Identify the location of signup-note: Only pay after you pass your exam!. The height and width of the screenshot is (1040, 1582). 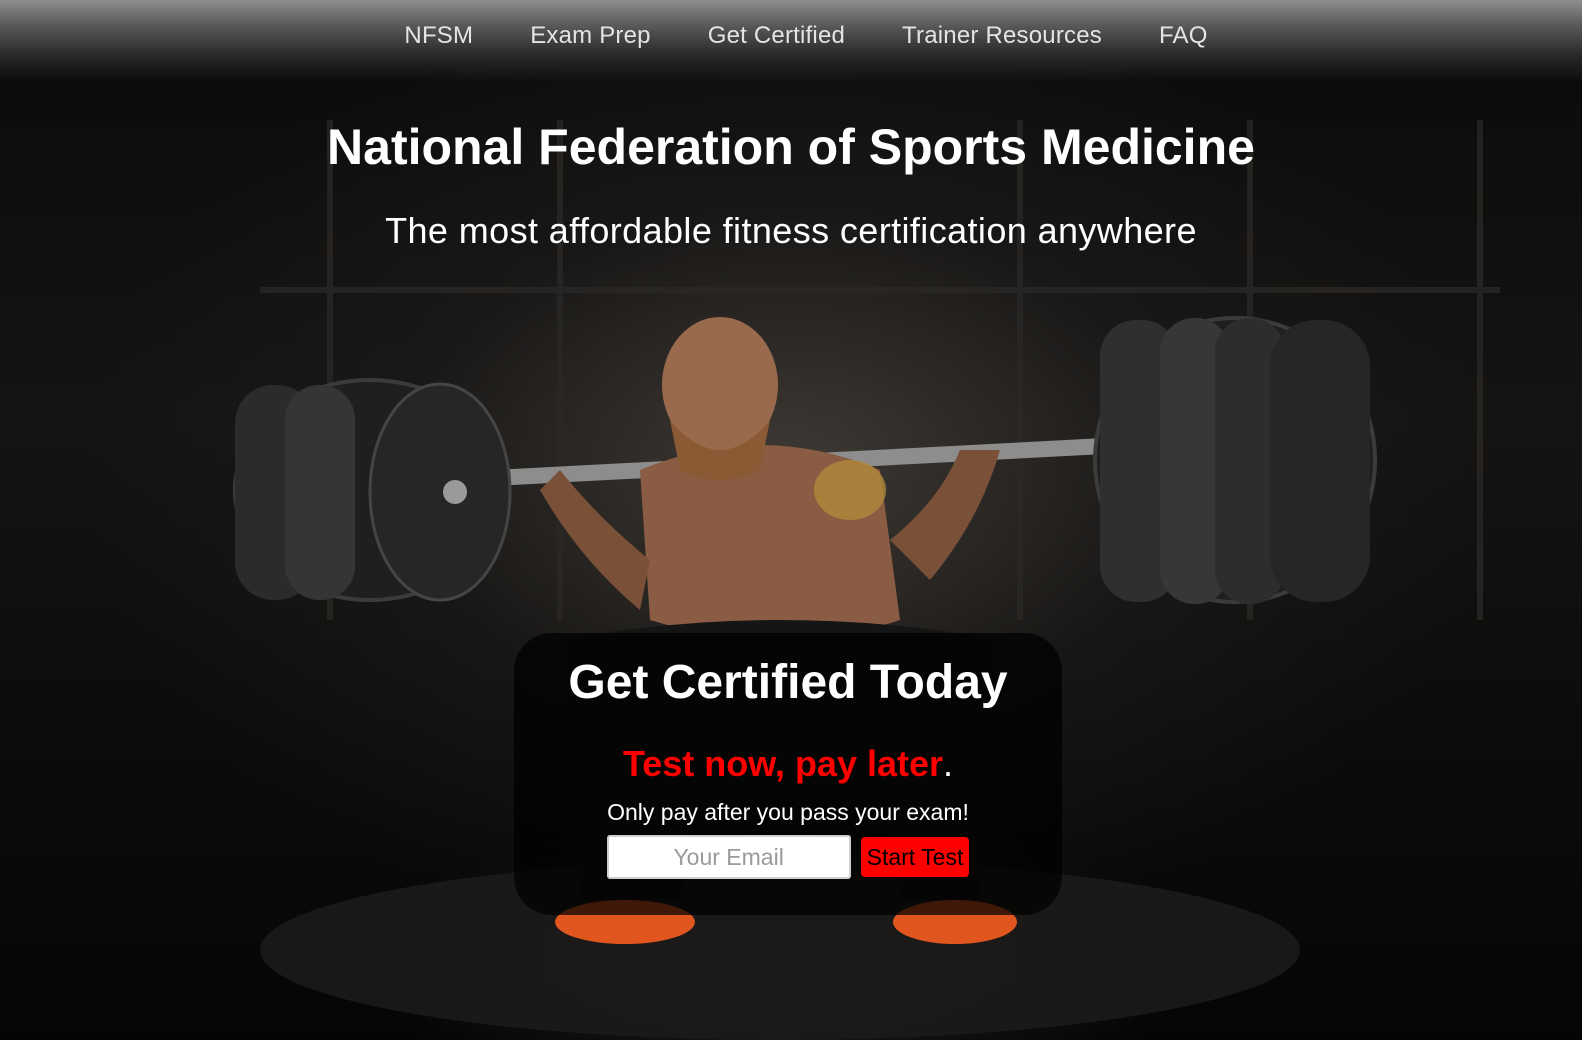
(788, 812).